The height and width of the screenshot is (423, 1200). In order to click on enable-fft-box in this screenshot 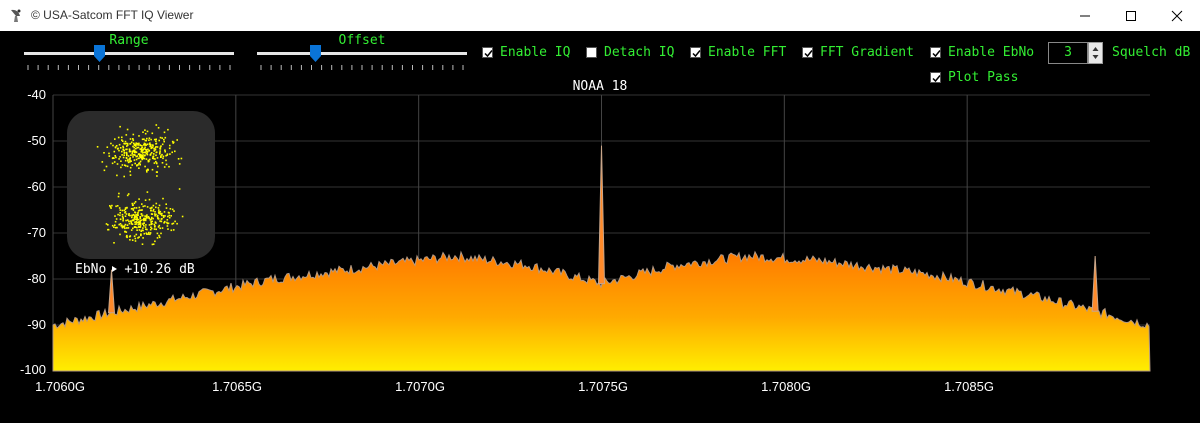, I will do `click(695, 52)`.